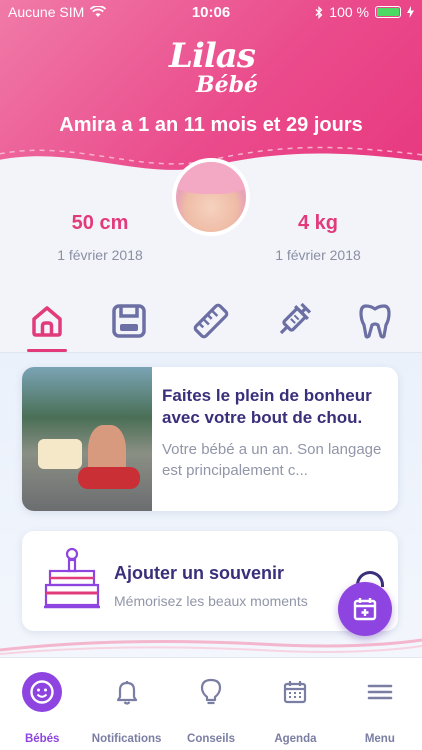 This screenshot has height=750, width=422. I want to click on category-tabs, so click(211, 324).